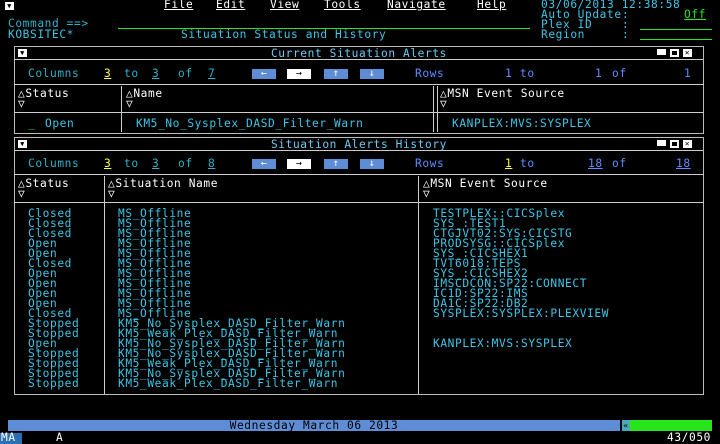 This screenshot has height=444, width=720. Describe the element at coordinates (491, 5) in the screenshot. I see `menu-help: Help` at that location.